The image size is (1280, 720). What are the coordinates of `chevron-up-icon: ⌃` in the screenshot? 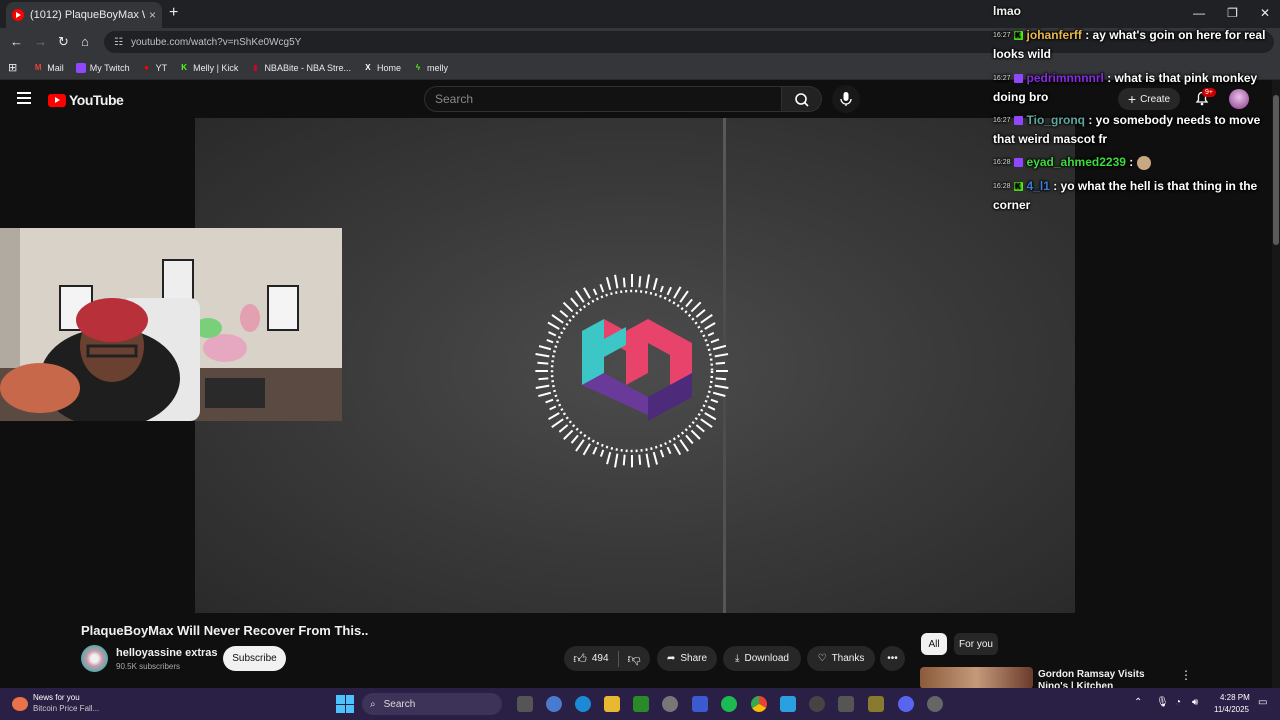 It's located at (1138, 702).